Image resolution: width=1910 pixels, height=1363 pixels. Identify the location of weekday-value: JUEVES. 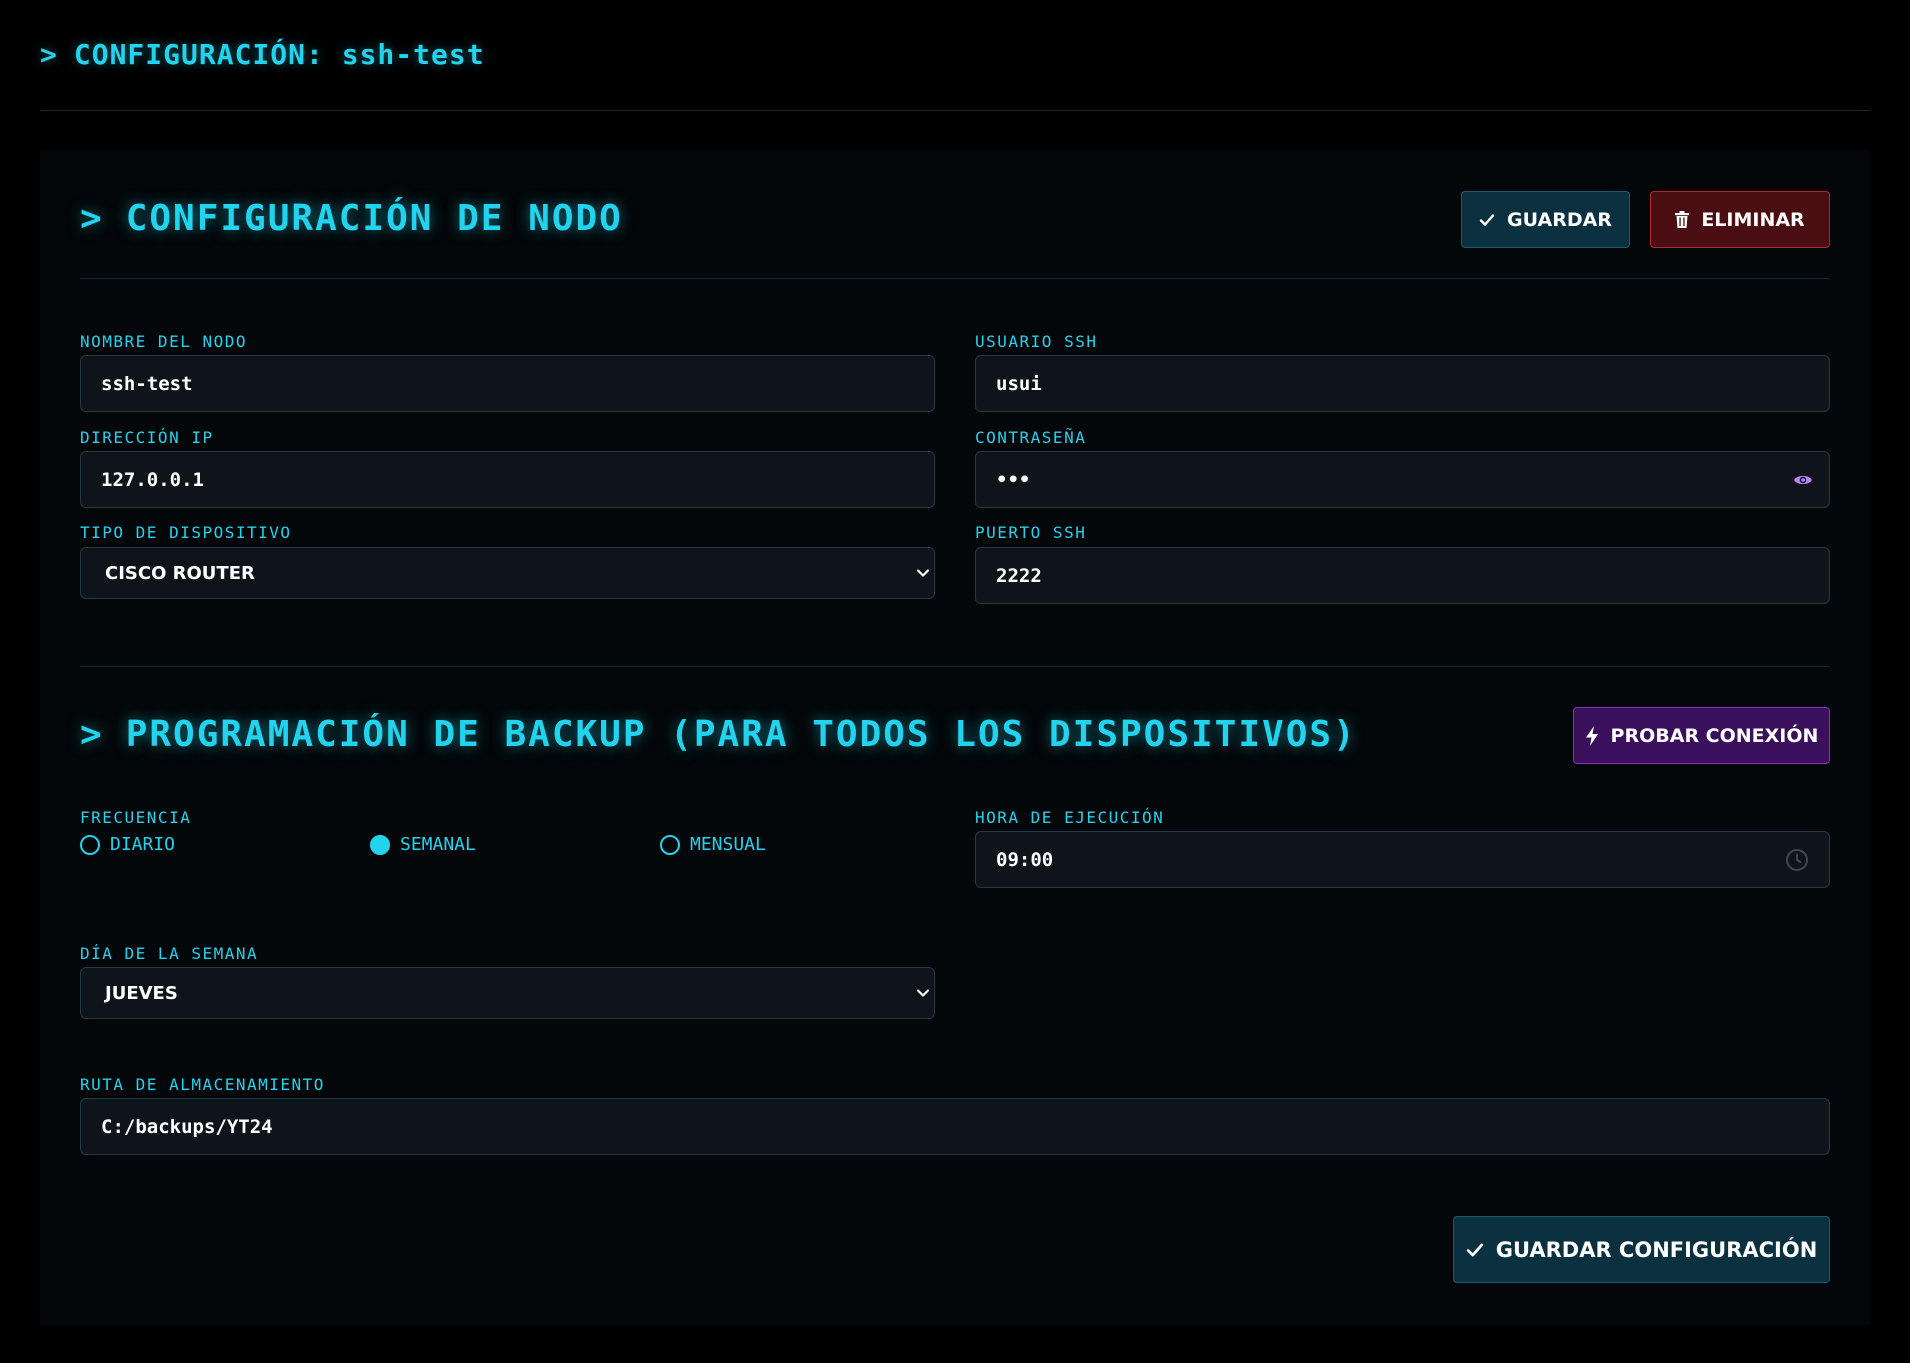
(141, 993).